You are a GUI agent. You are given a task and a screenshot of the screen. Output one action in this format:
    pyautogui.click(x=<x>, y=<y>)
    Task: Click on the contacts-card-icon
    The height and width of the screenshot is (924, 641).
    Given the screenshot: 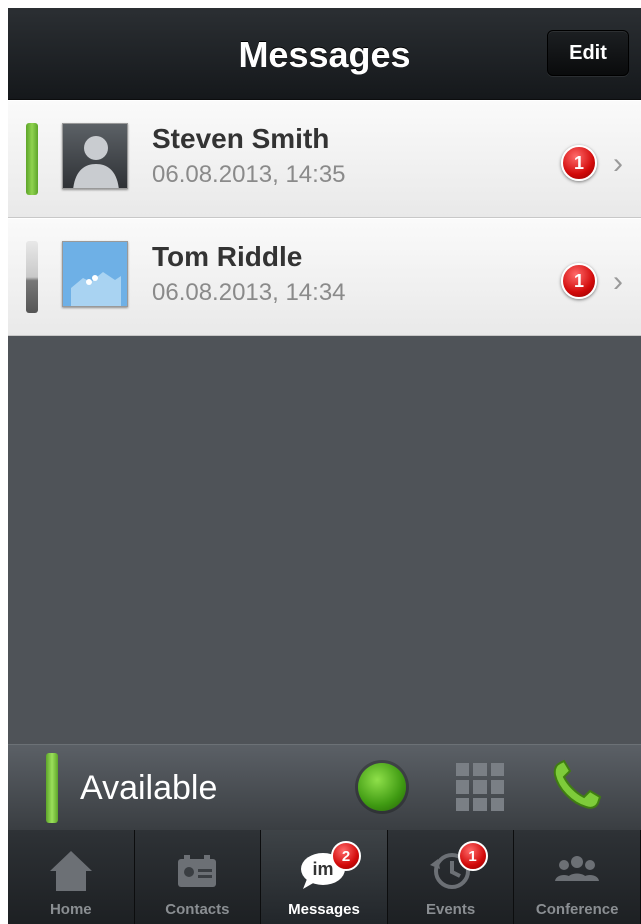 What is the action you would take?
    pyautogui.click(x=197, y=870)
    